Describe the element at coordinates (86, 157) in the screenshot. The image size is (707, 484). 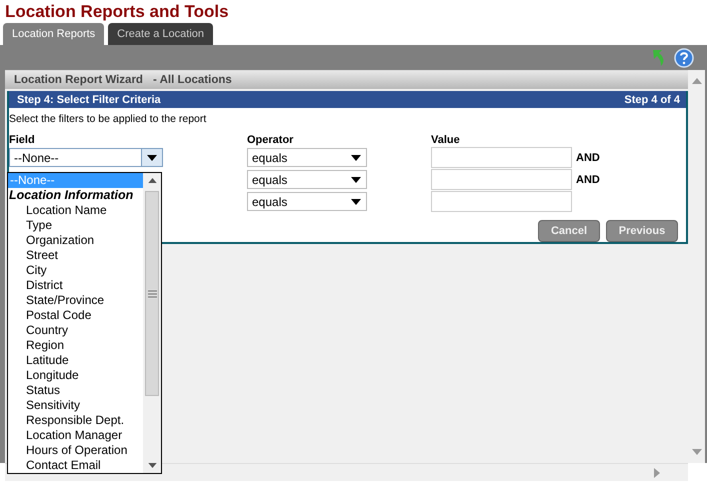
I see `field-dropdown: --None--` at that location.